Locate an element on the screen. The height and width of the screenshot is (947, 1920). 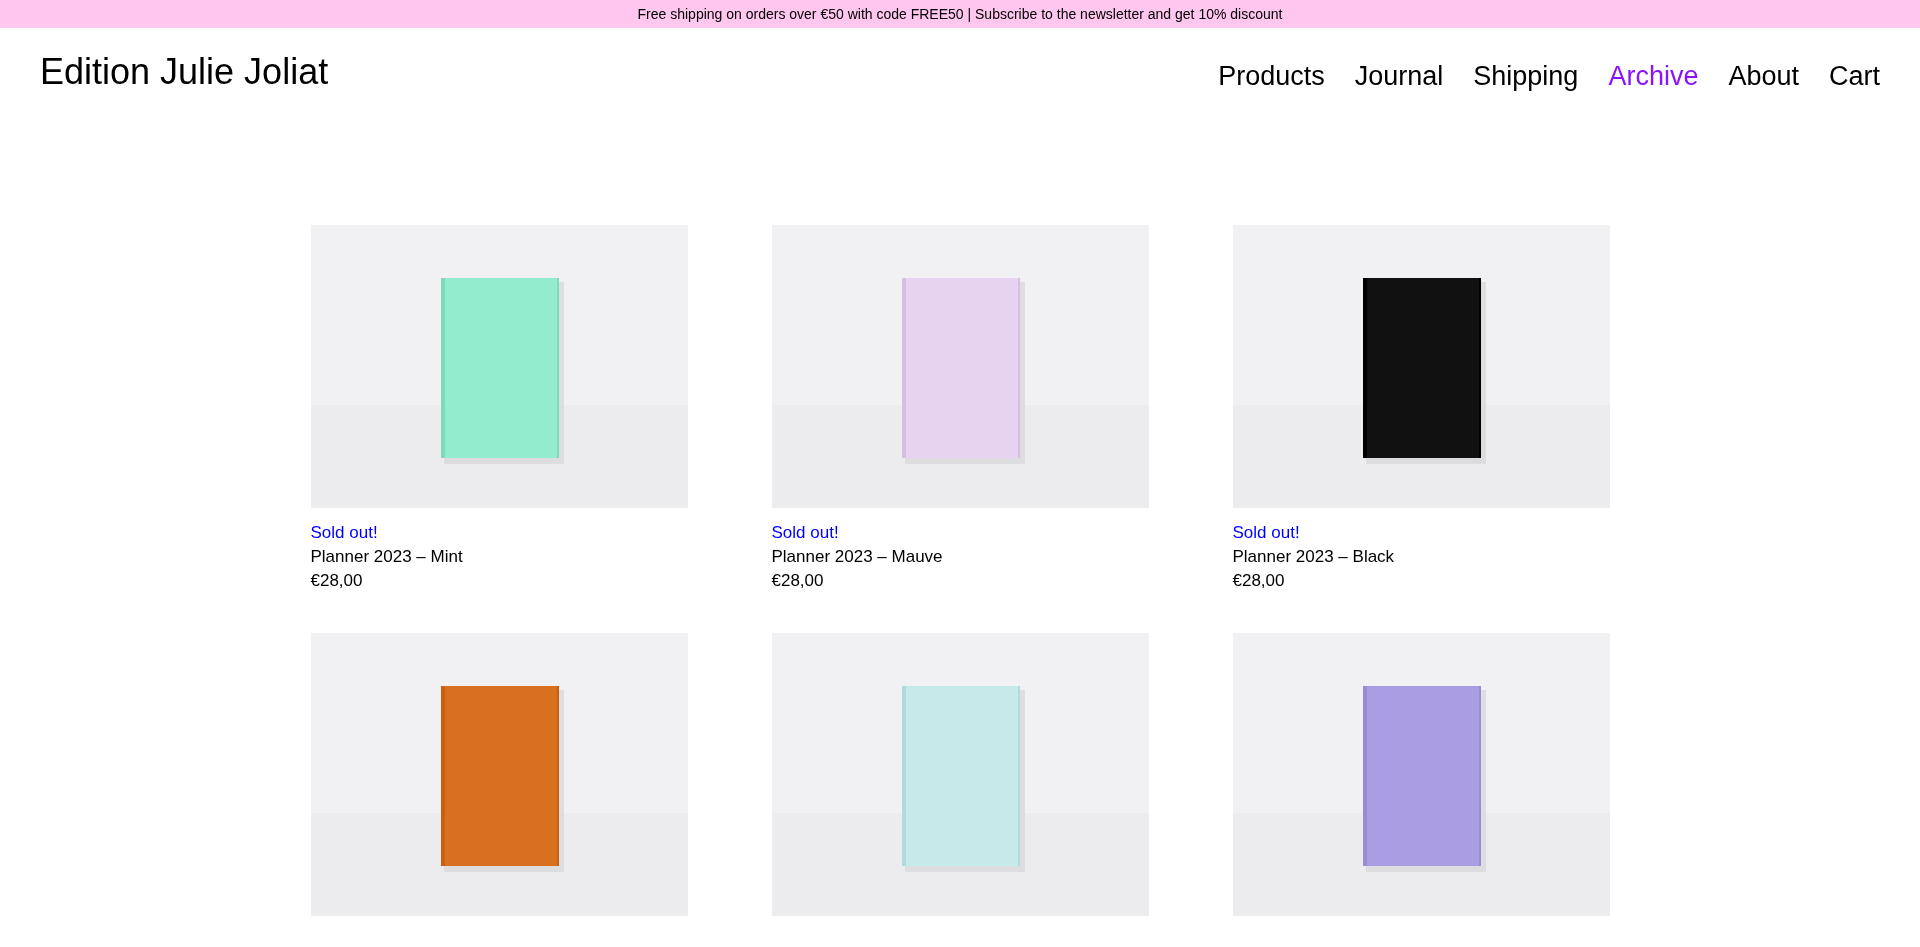
nav-link: Shipping is located at coordinates (1526, 76).